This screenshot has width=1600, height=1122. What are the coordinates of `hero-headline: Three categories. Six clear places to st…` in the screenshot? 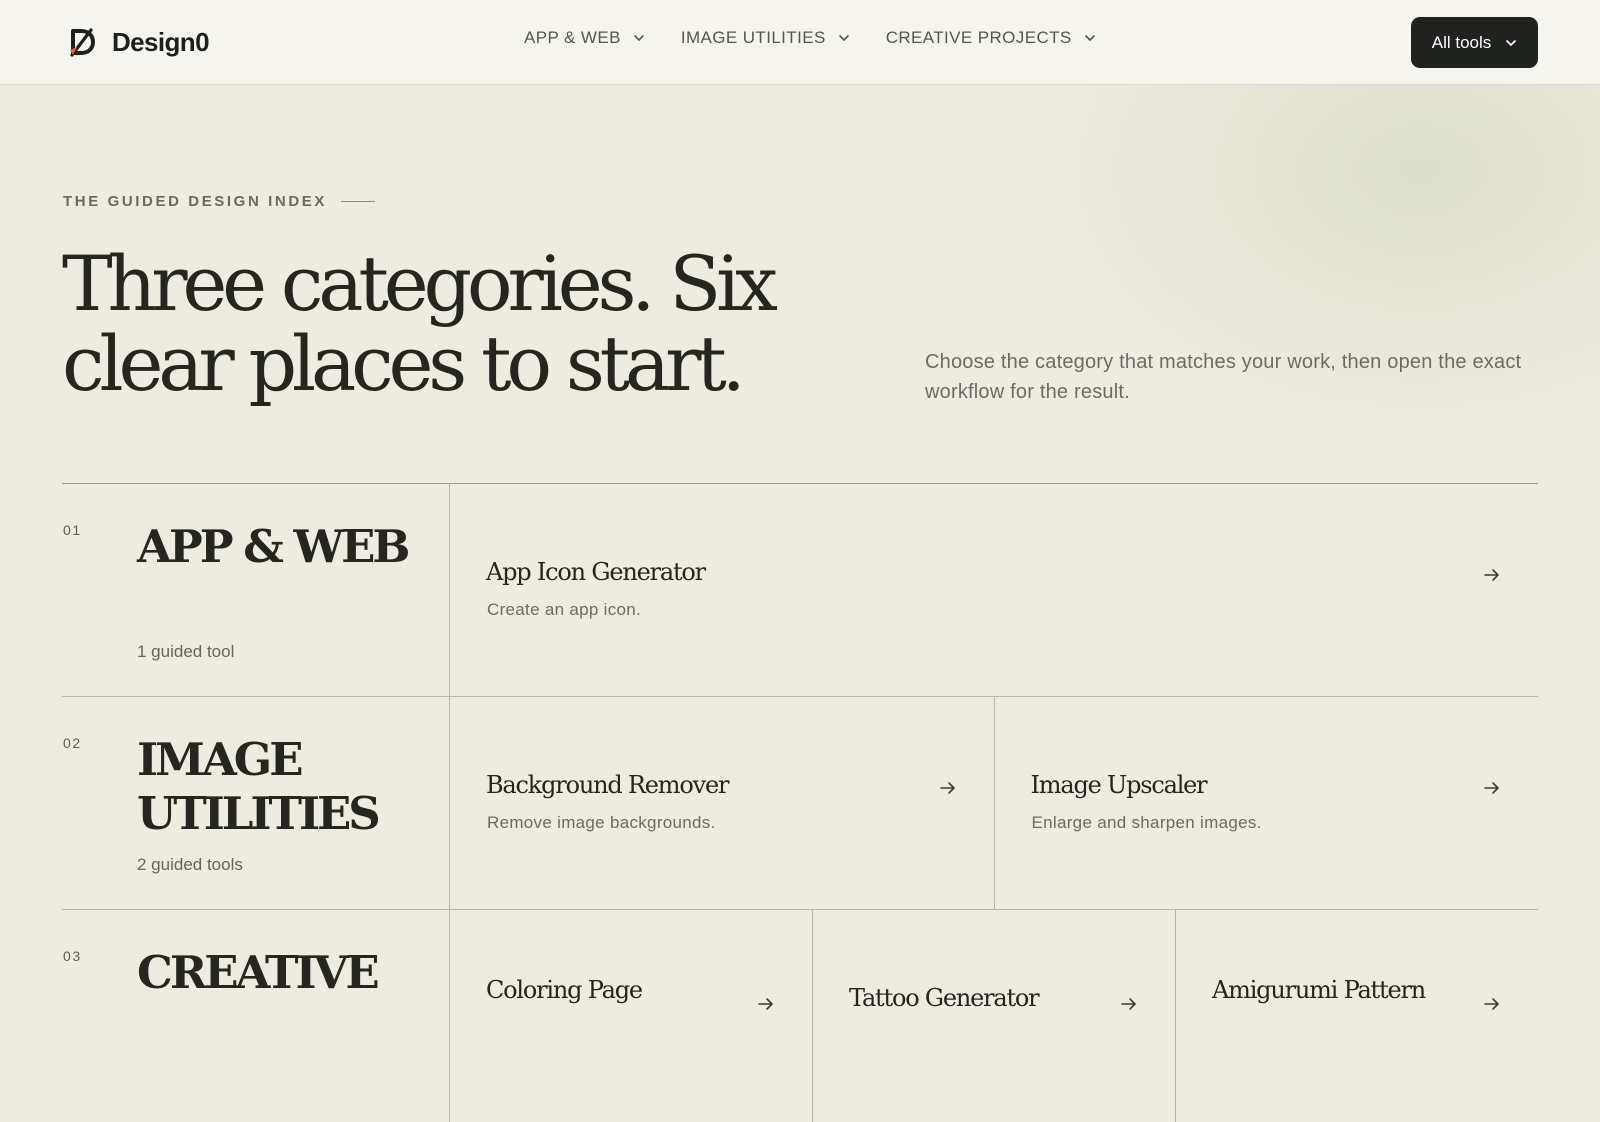 It's located at (420, 323).